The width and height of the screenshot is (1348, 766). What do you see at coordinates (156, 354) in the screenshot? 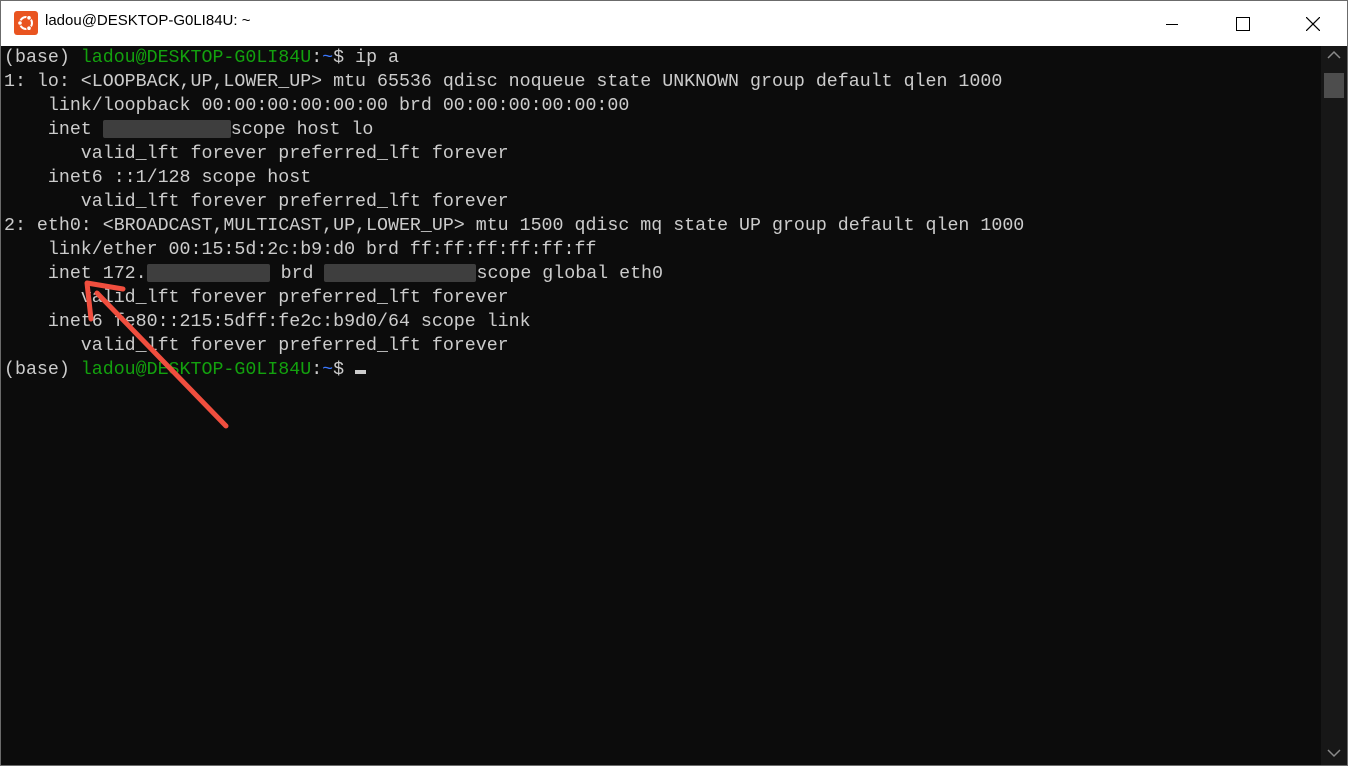
I see `red-arrow-icon` at bounding box center [156, 354].